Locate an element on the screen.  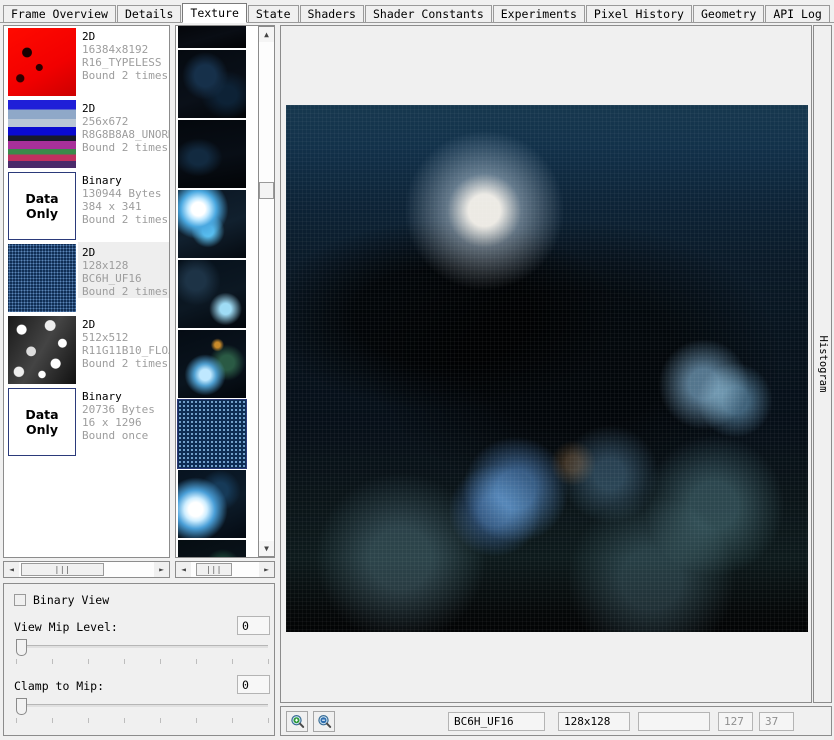
clamp-mip-slider-track is located at coordinates (142, 705).